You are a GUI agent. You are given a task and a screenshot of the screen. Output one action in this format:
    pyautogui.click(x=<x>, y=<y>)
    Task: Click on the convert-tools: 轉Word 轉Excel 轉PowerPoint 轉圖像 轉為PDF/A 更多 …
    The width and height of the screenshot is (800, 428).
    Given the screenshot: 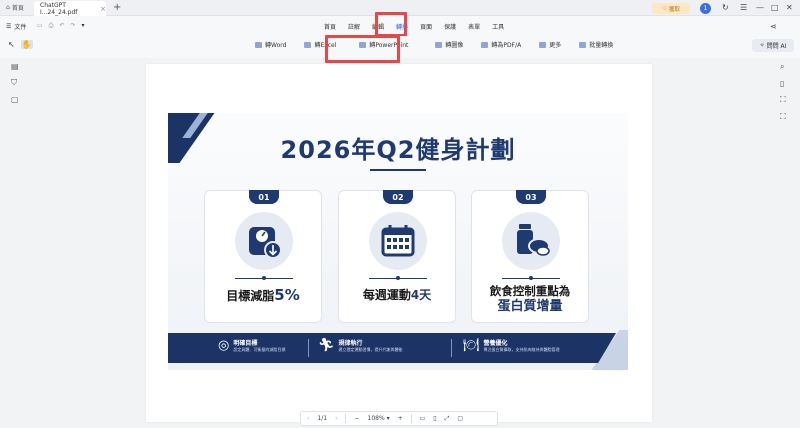 What is the action you would take?
    pyautogui.click(x=434, y=44)
    